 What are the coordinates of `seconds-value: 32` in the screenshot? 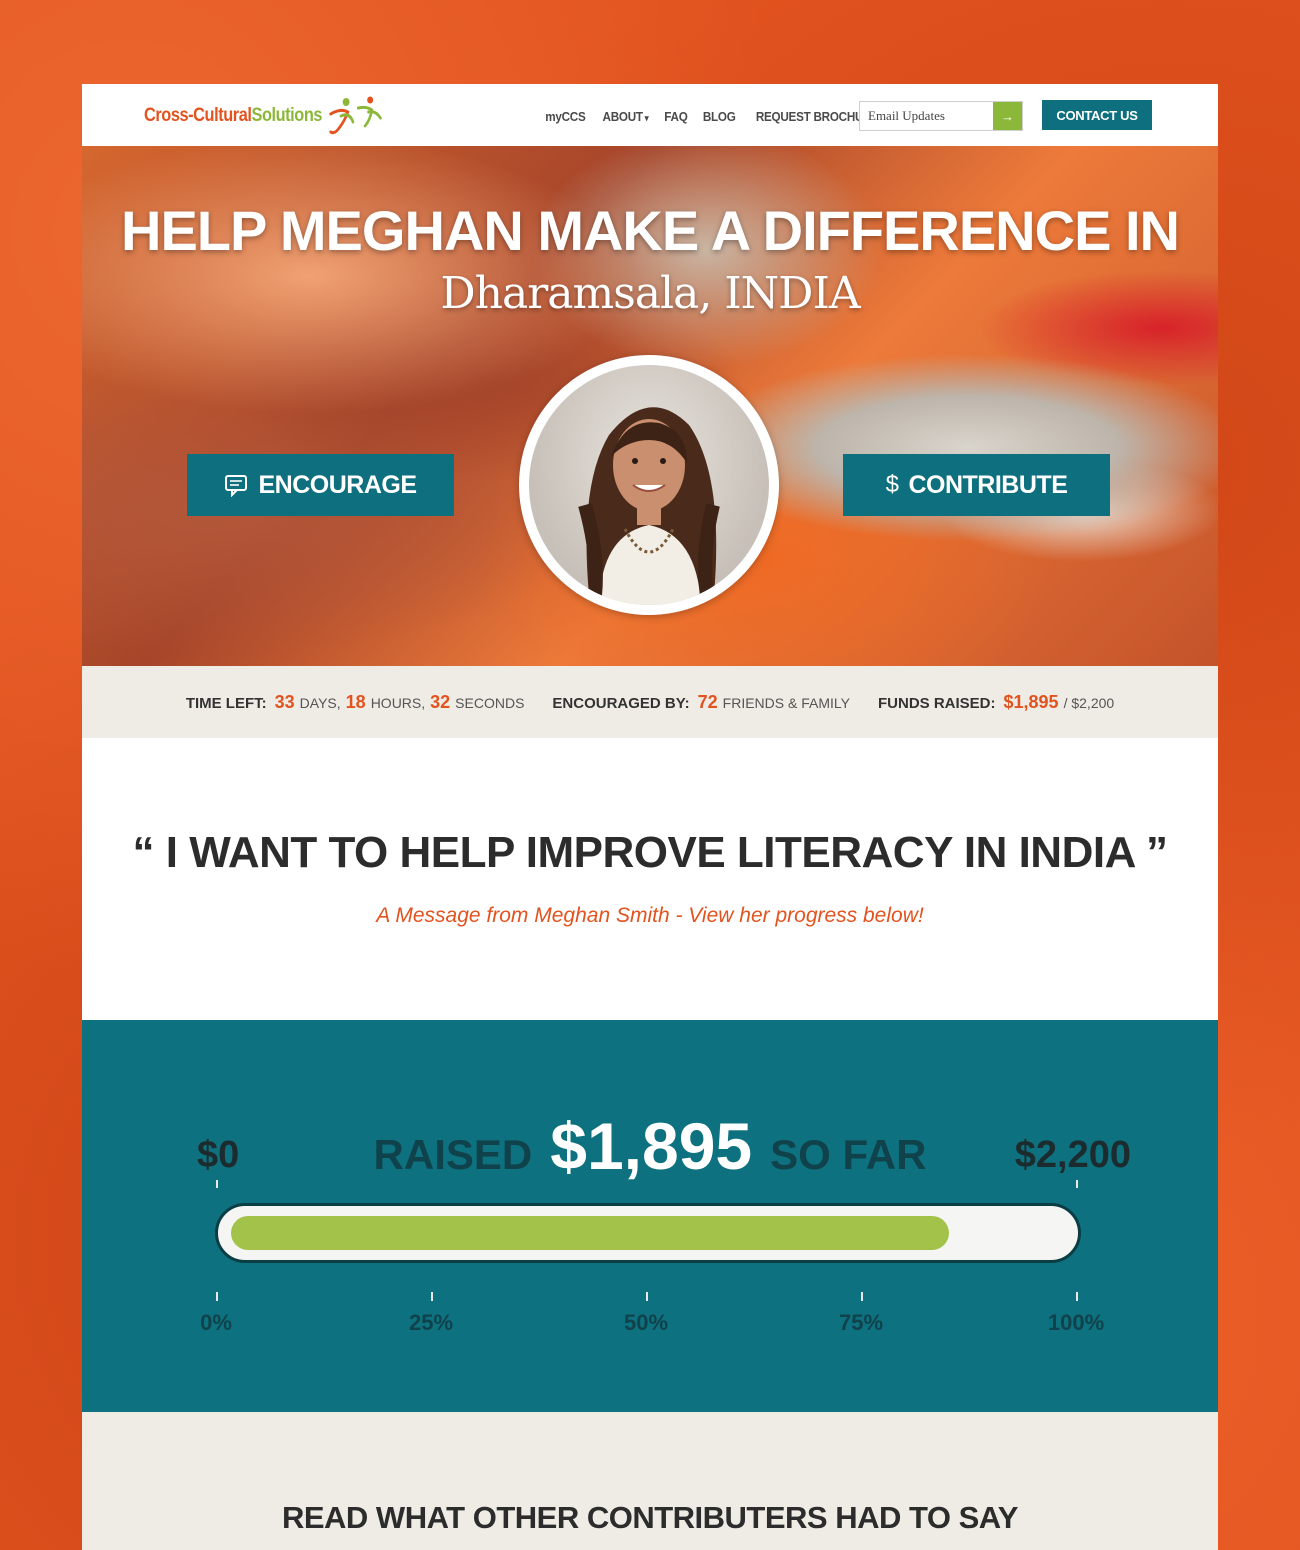 It's located at (440, 701).